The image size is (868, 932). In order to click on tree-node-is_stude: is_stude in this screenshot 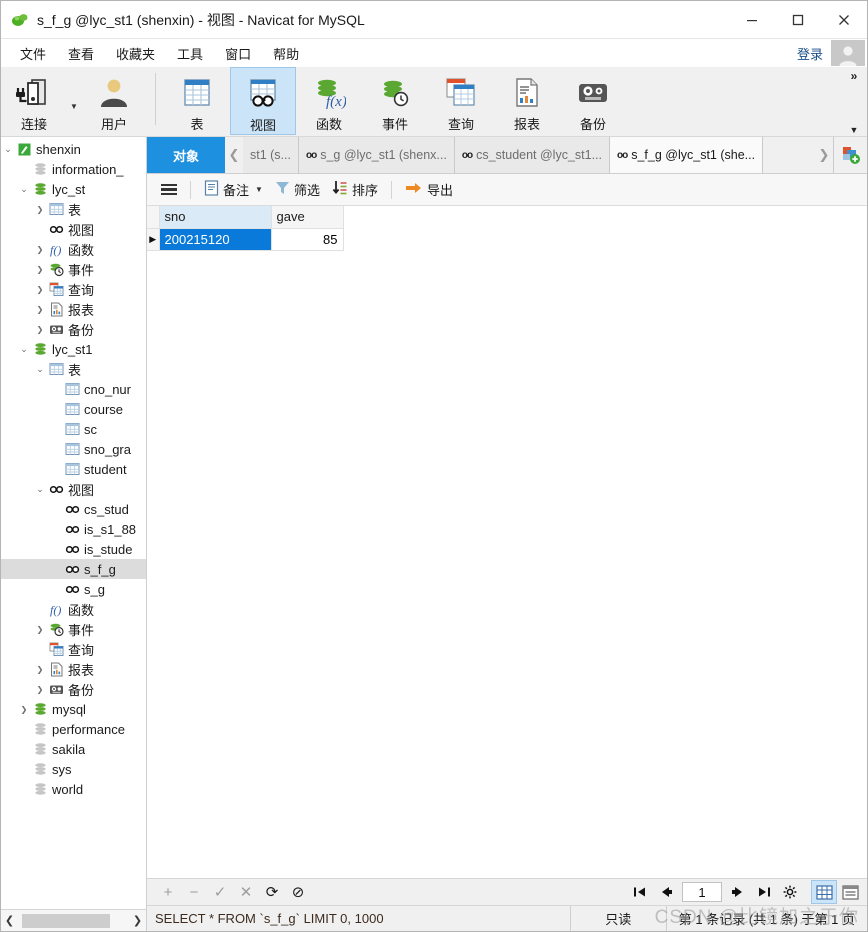, I will do `click(73, 549)`.